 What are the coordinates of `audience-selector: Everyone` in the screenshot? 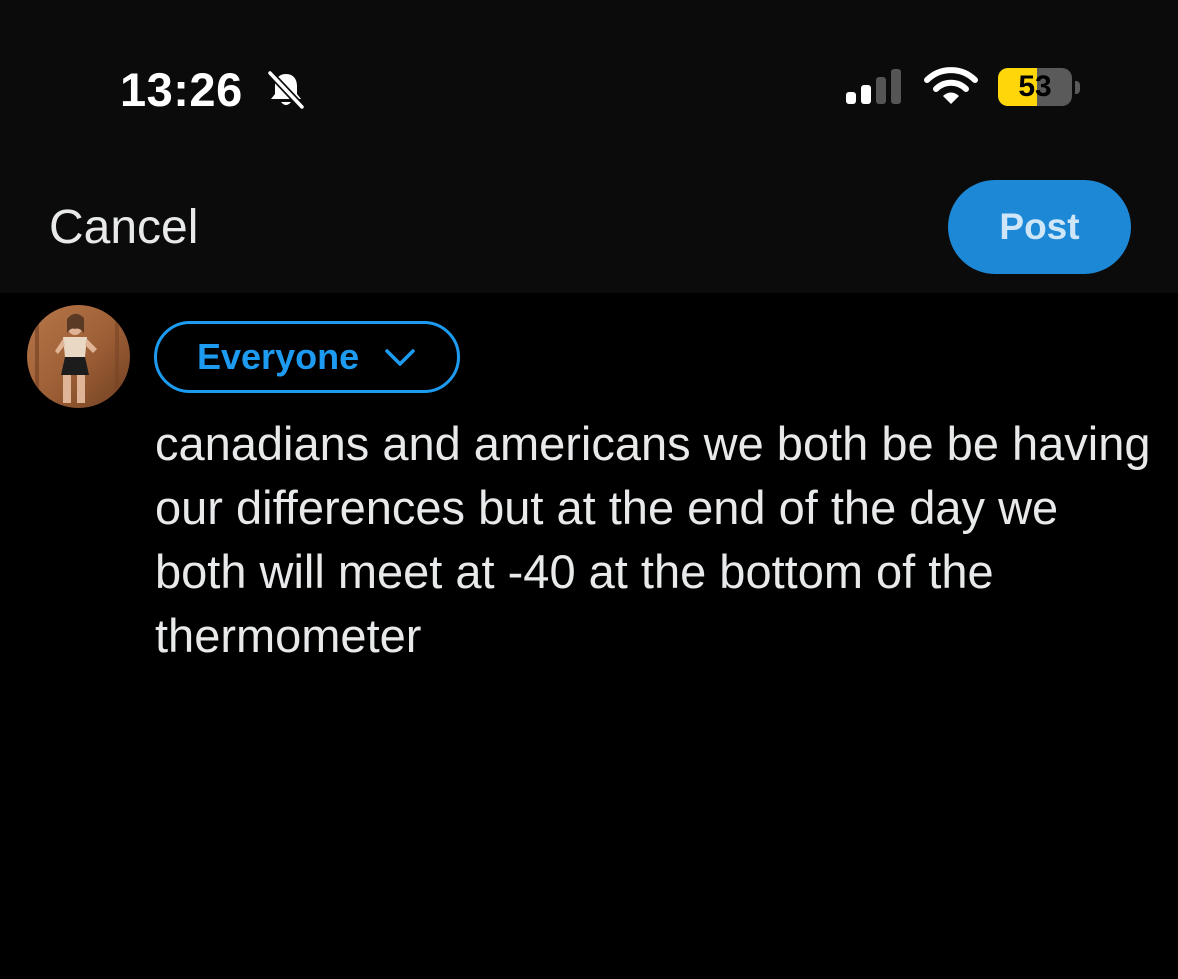 It's located at (307, 357).